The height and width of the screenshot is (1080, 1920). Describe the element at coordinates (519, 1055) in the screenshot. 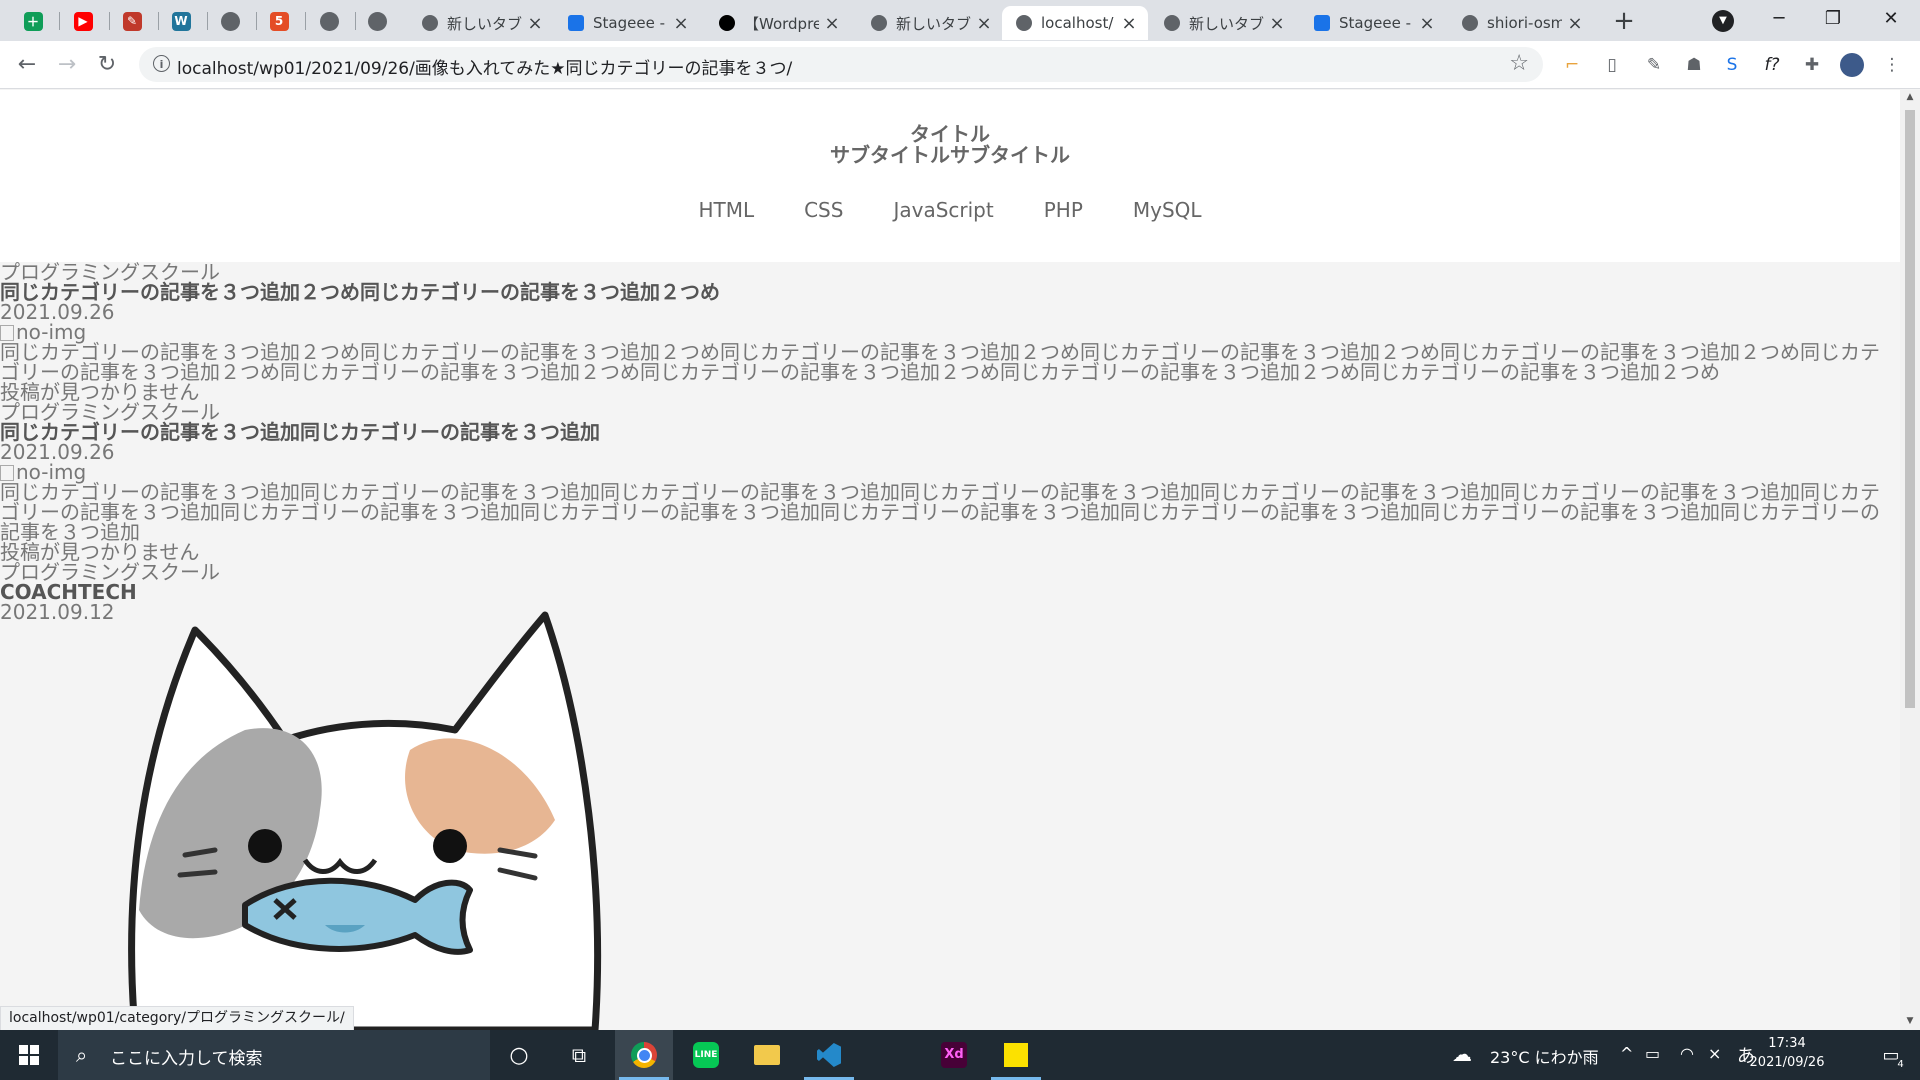

I see `cortana-icon: ○` at that location.